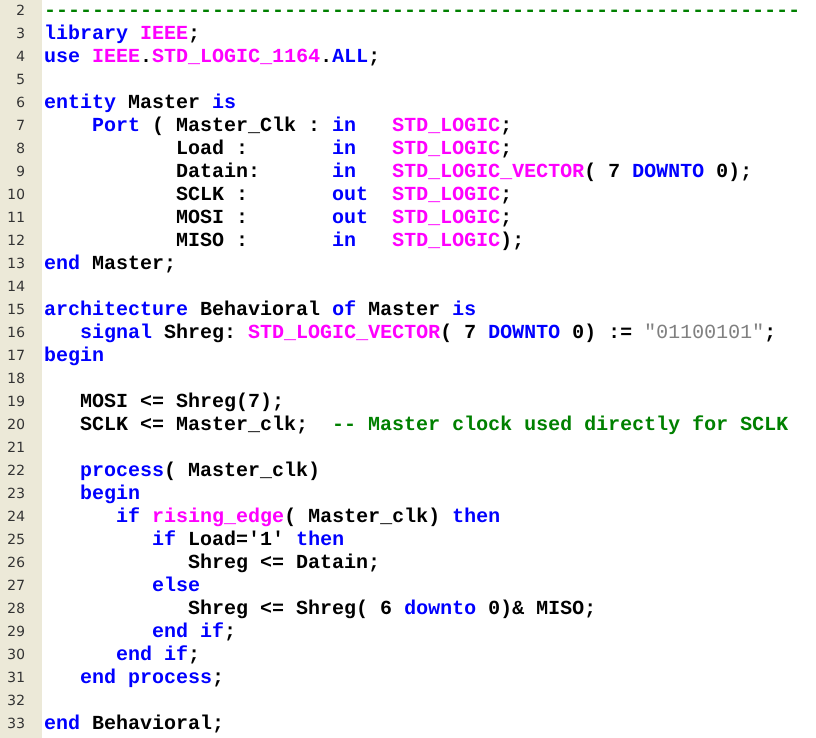 The image size is (816, 738). Describe the element at coordinates (16, 448) in the screenshot. I see `line-number: 21` at that location.